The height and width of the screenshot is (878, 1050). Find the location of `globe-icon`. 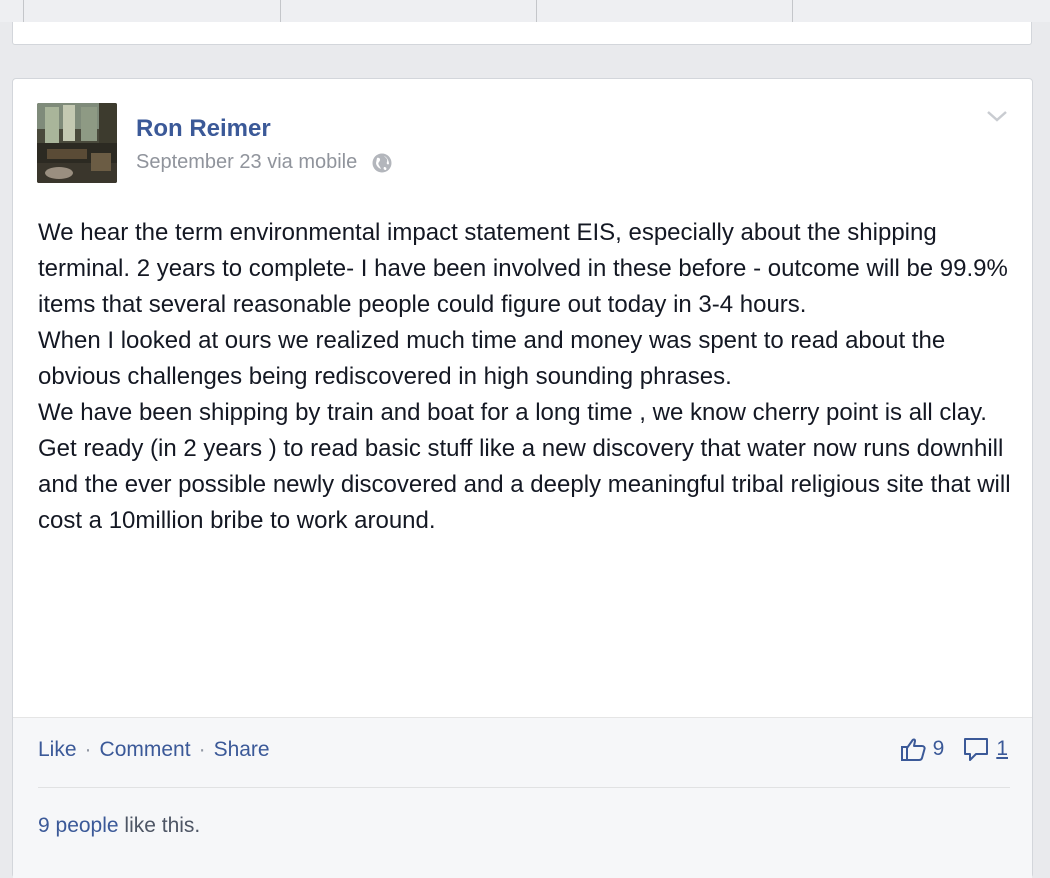

globe-icon is located at coordinates (382, 163).